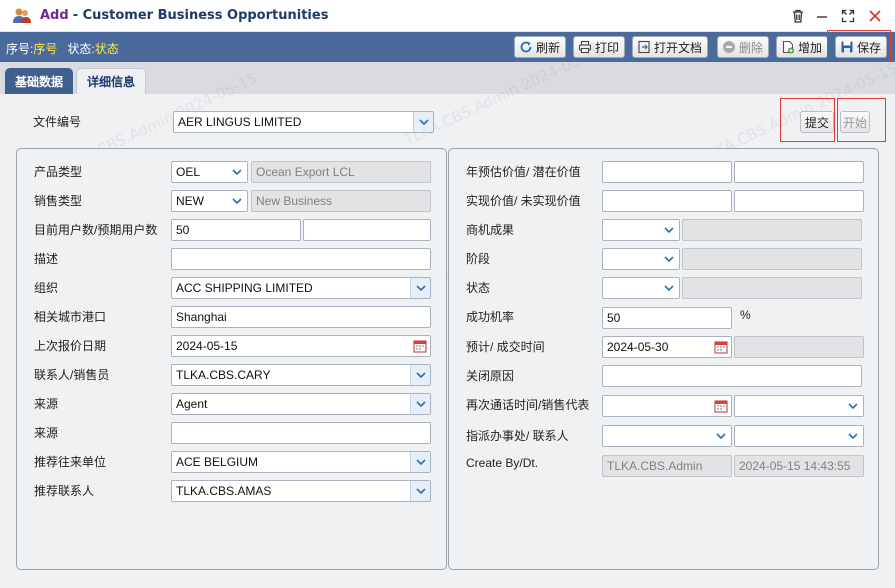  Describe the element at coordinates (732, 376) in the screenshot. I see `close-reason-input` at that location.